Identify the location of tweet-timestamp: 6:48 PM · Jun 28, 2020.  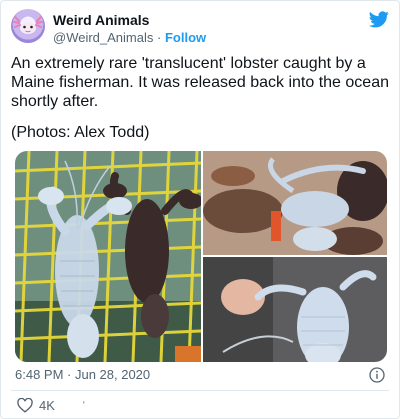
(82, 374).